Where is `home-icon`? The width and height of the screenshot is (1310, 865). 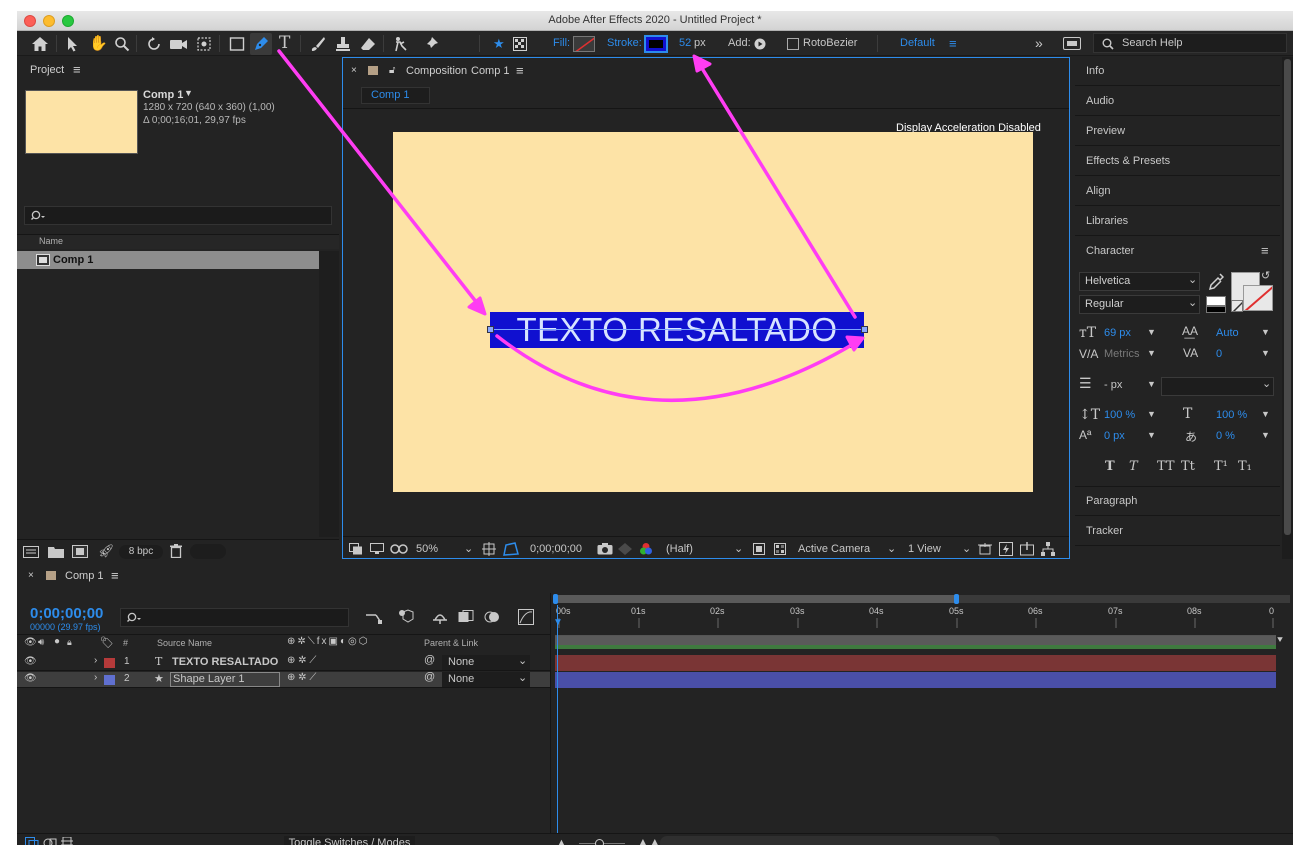 home-icon is located at coordinates (40, 43).